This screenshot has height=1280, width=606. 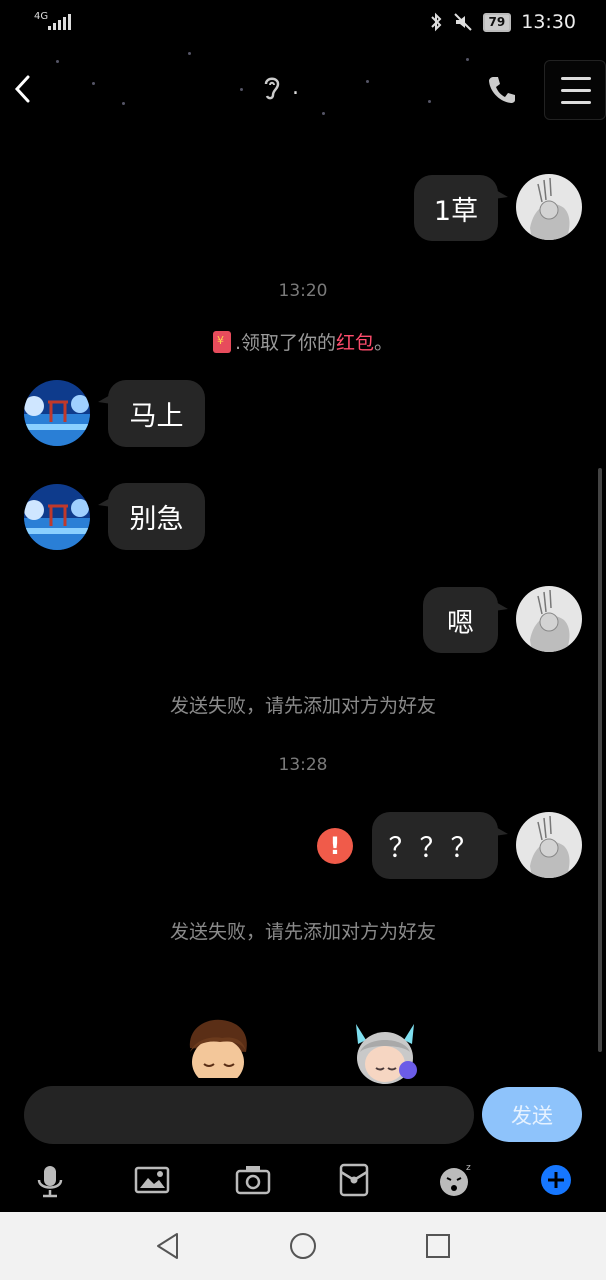 I want to click on message-text: 别急, so click(x=156, y=519).